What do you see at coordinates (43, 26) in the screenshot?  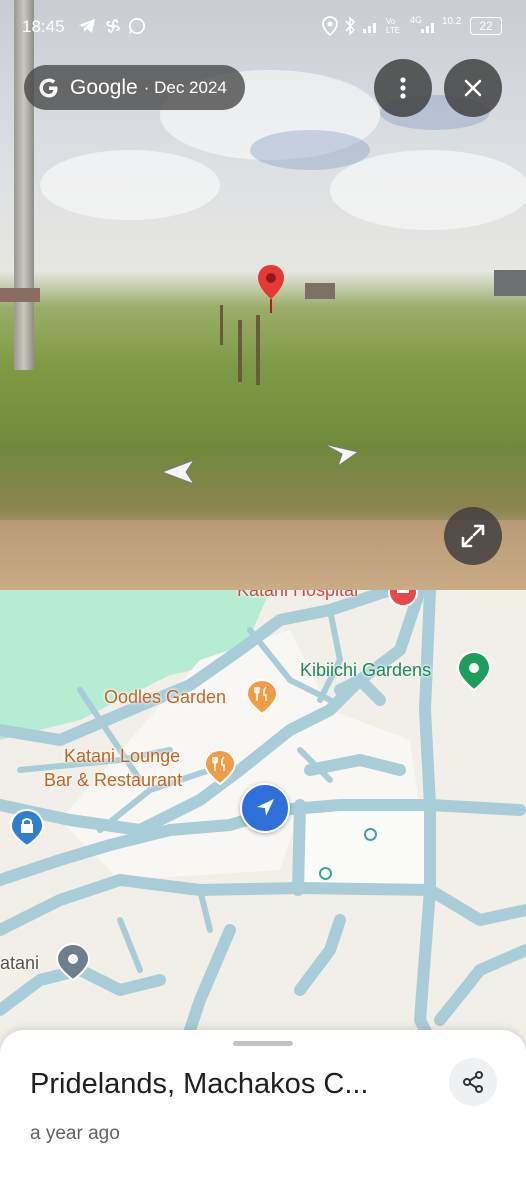 I see `status-time: 18:45` at bounding box center [43, 26].